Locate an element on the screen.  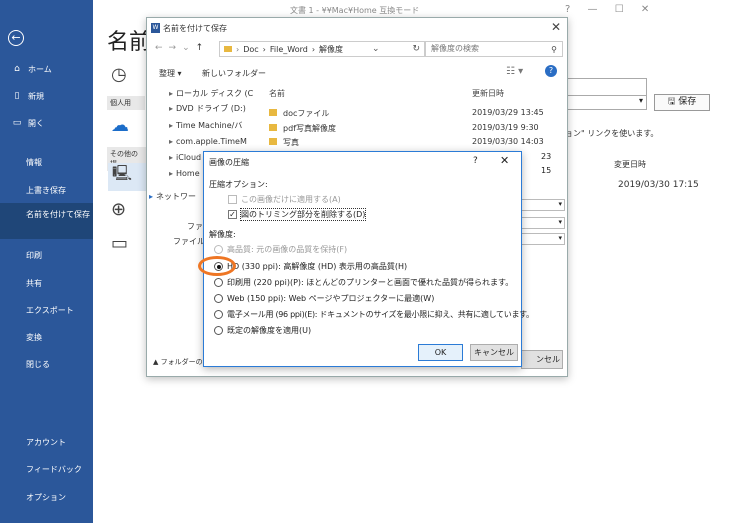
file-row: pdf写真解像度 is located at coordinates (302, 128).